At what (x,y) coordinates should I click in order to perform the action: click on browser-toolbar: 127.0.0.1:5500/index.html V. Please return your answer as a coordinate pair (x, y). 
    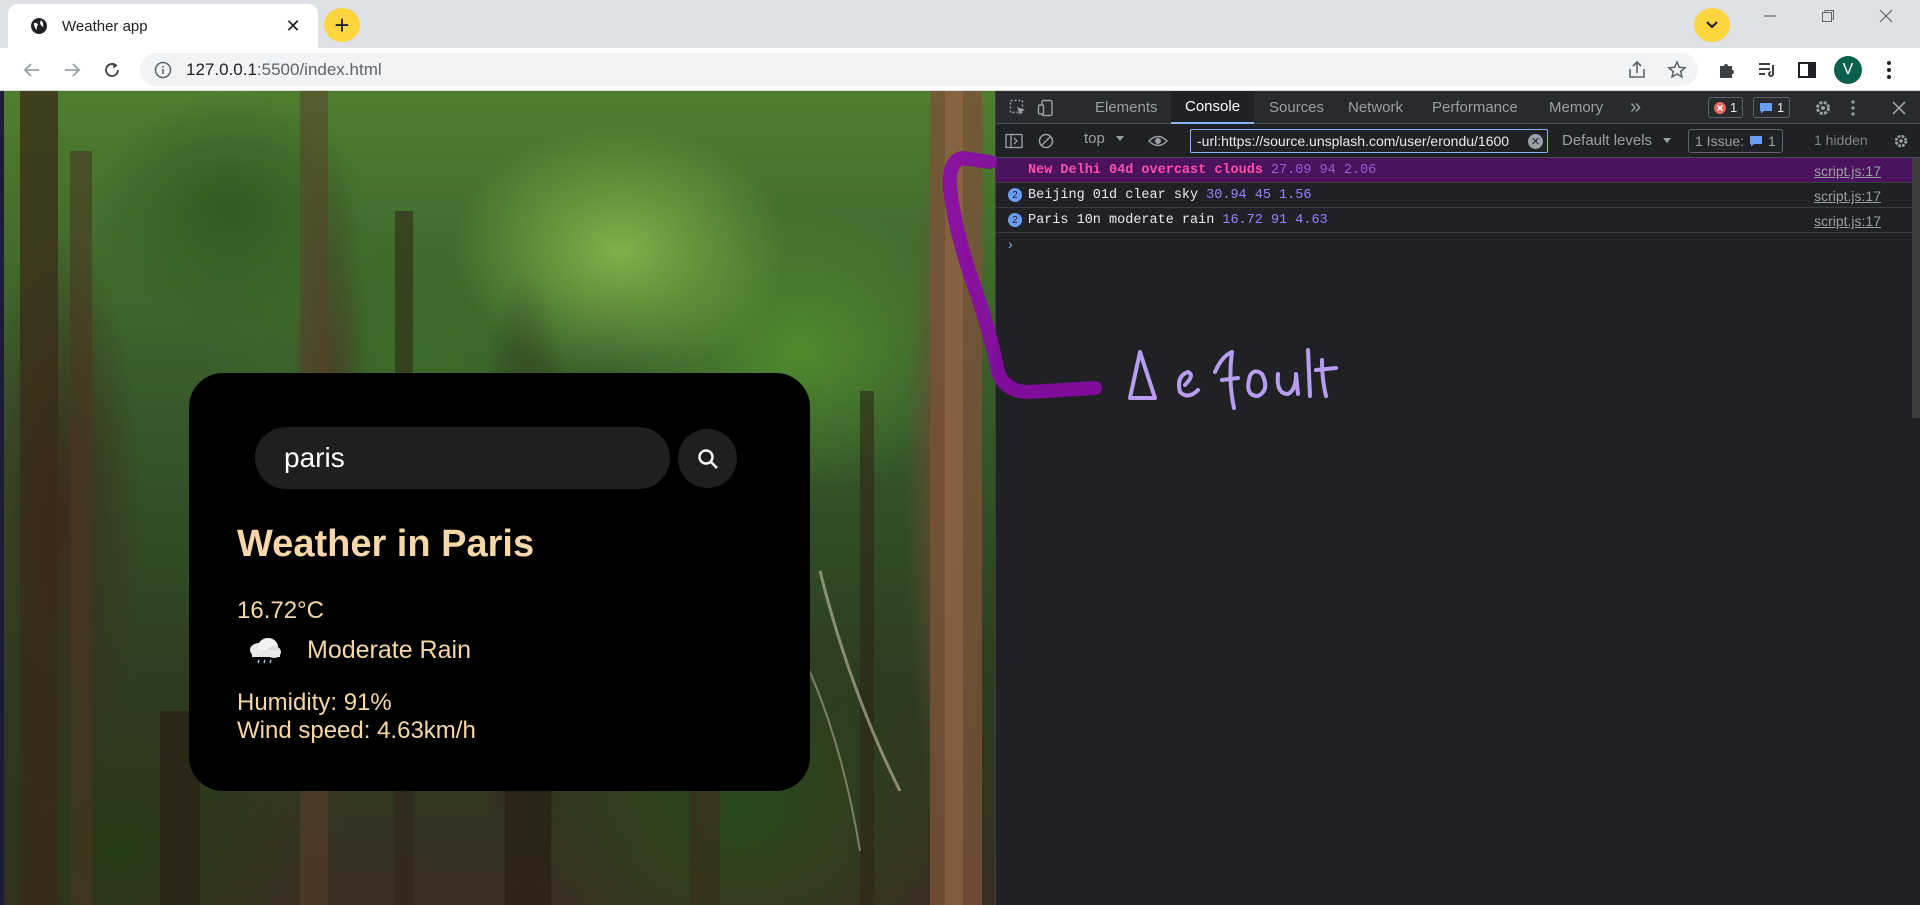
    Looking at the image, I should click on (960, 69).